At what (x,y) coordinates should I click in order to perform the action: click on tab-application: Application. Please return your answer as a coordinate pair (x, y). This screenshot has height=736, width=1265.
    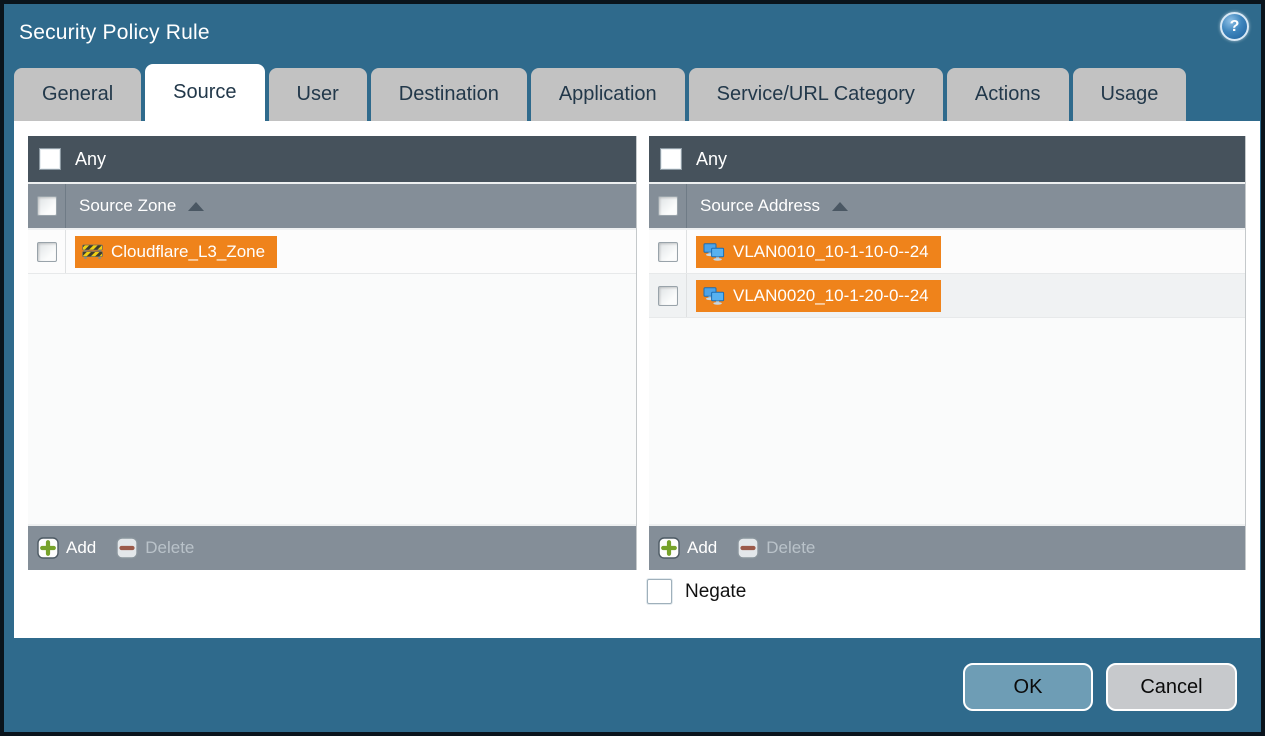
    Looking at the image, I should click on (607, 94).